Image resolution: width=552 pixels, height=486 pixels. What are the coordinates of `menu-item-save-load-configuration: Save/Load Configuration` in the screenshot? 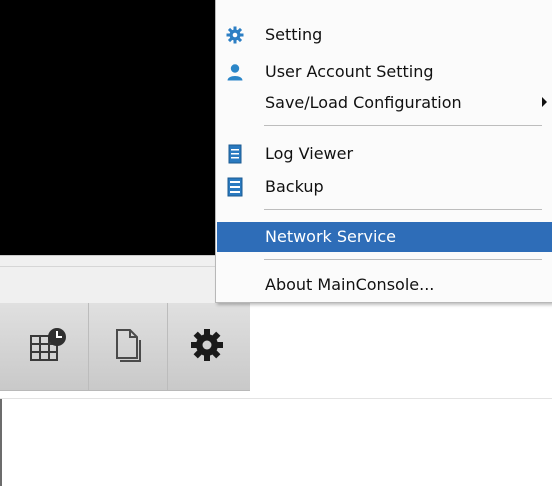 It's located at (384, 103).